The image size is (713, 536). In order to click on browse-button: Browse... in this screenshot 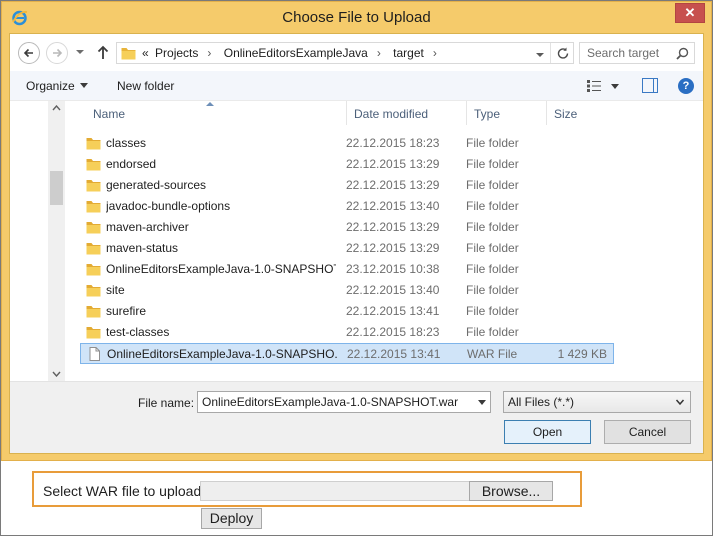, I will do `click(511, 491)`.